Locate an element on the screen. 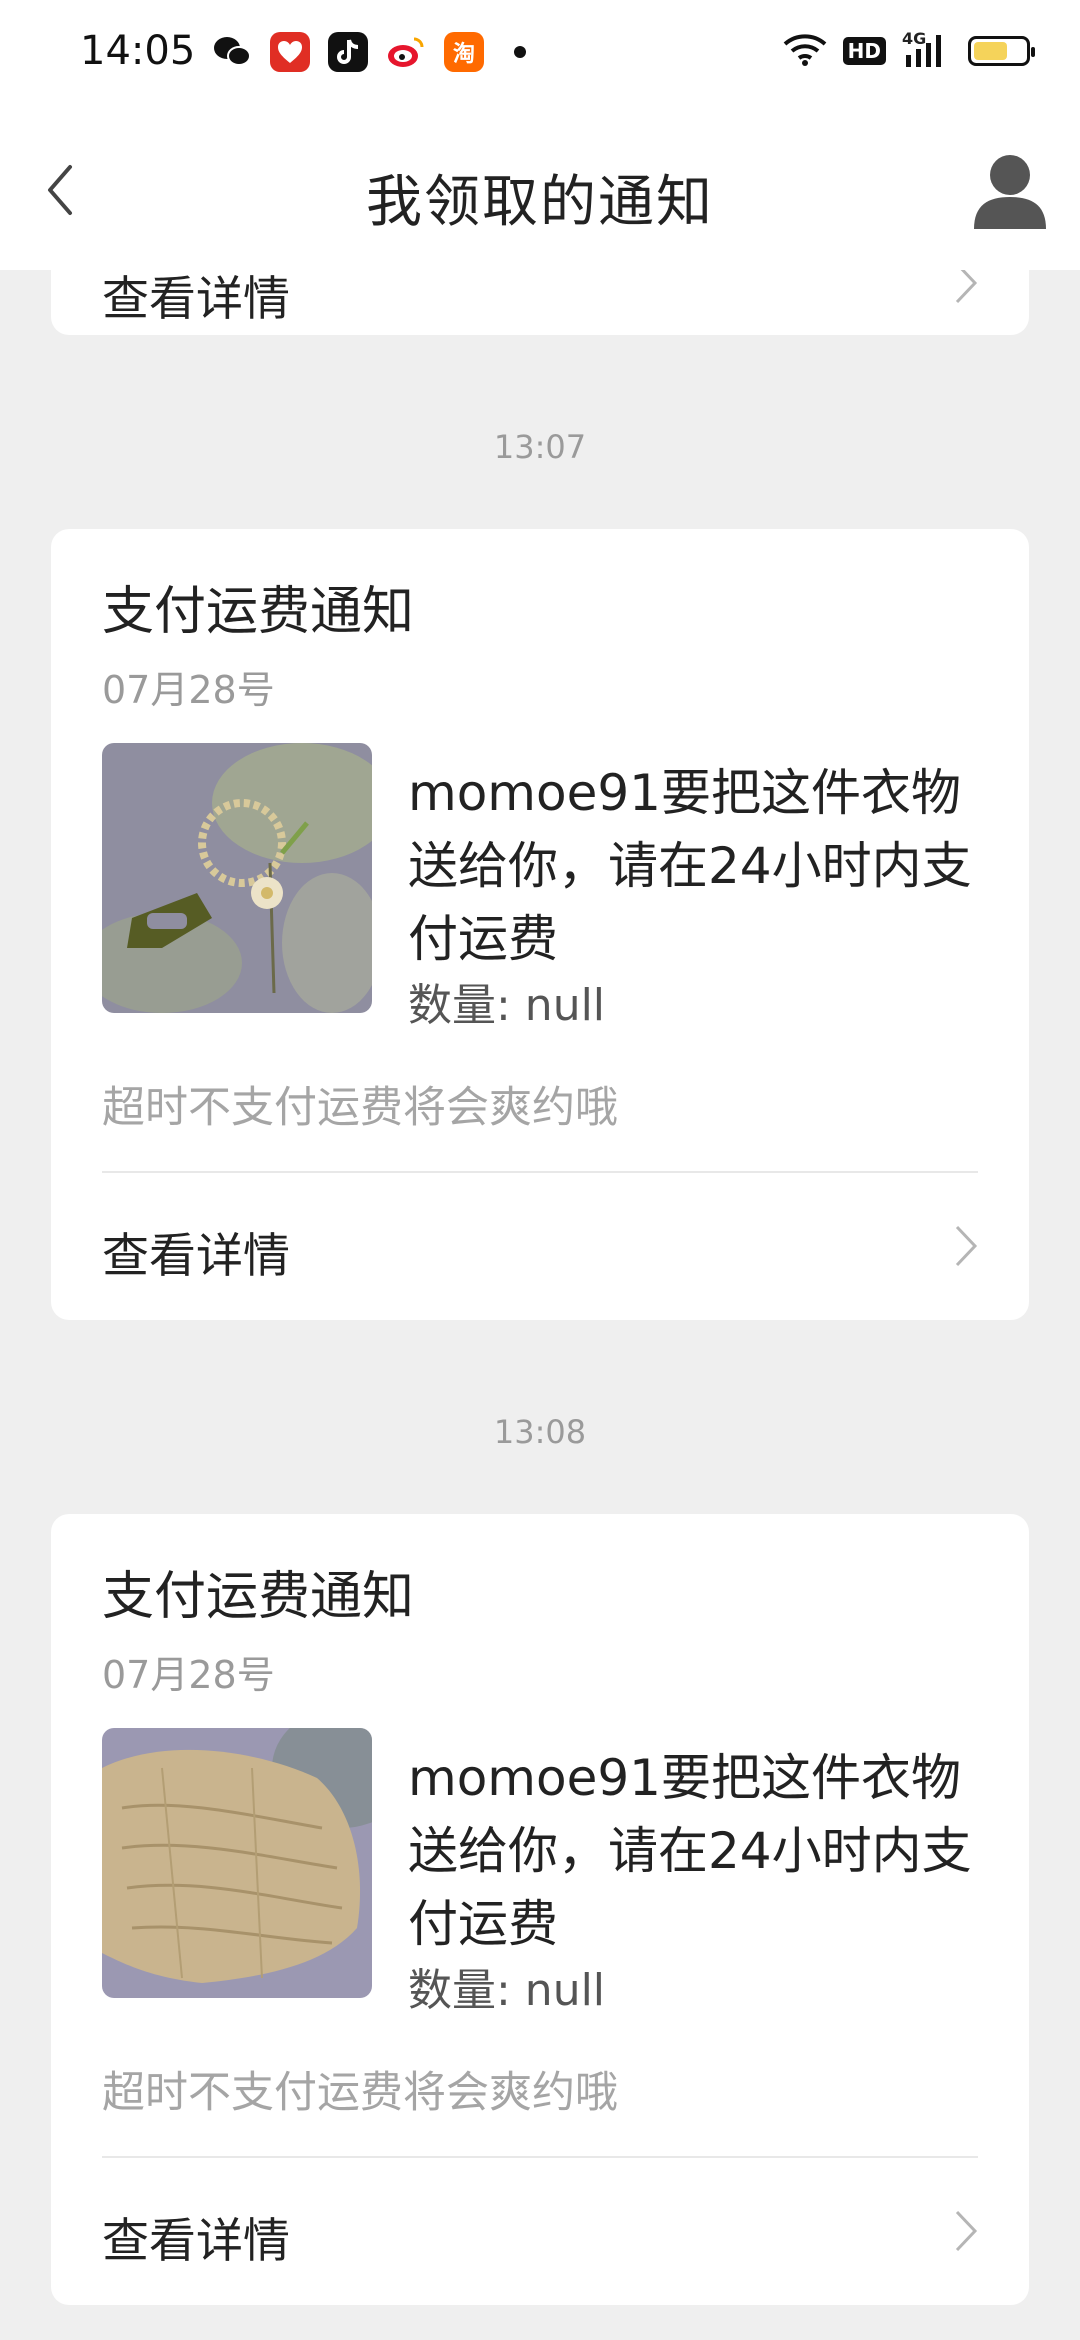 This screenshot has height=2340, width=1080. pinduoduo-icon is located at coordinates (290, 52).